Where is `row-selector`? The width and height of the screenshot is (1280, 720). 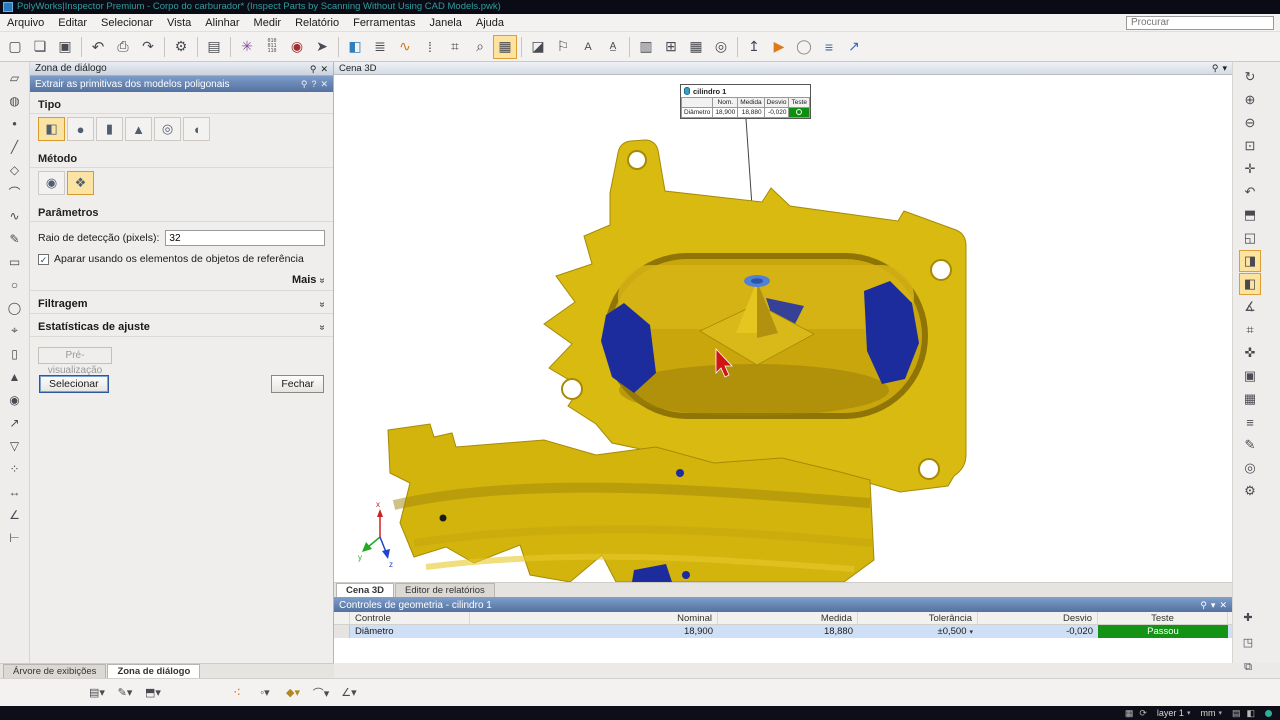 row-selector is located at coordinates (342, 631).